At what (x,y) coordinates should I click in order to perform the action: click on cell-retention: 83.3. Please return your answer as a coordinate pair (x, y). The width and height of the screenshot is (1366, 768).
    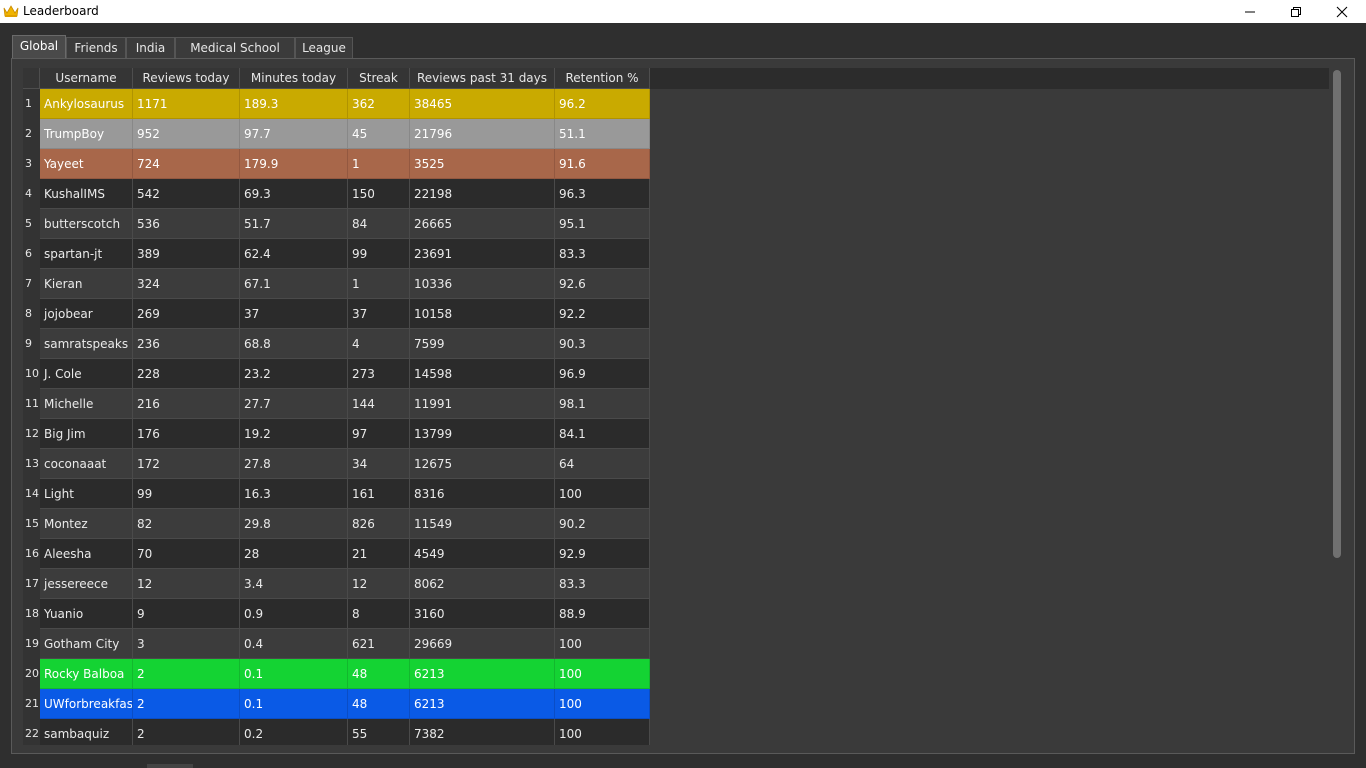
    Looking at the image, I should click on (602, 254).